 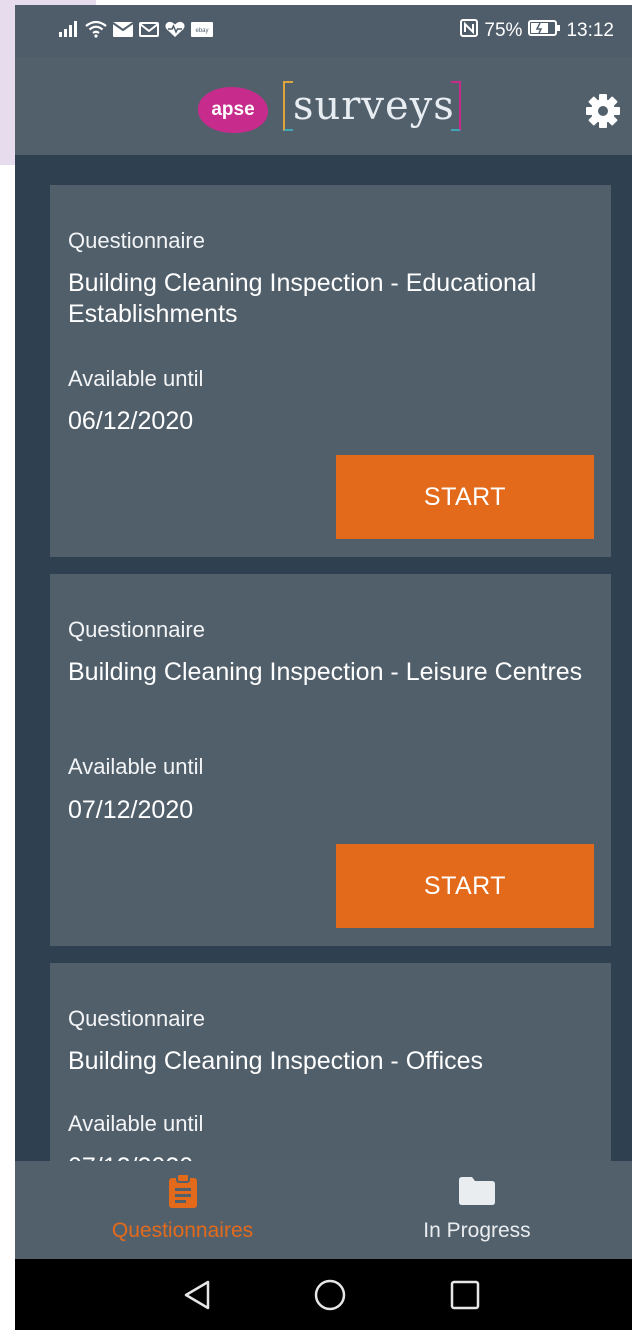 What do you see at coordinates (69, 31) in the screenshot?
I see `signal-icon` at bounding box center [69, 31].